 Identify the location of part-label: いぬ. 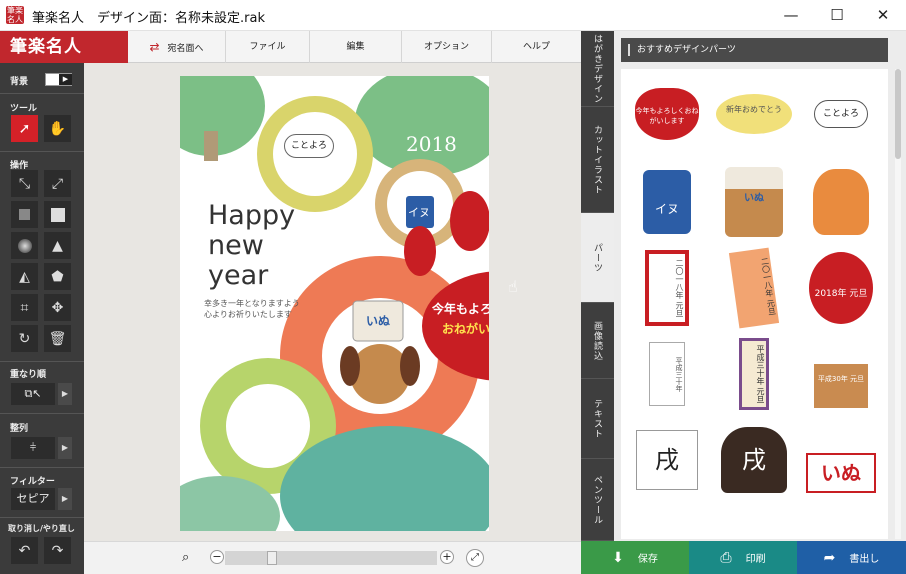
(754, 202).